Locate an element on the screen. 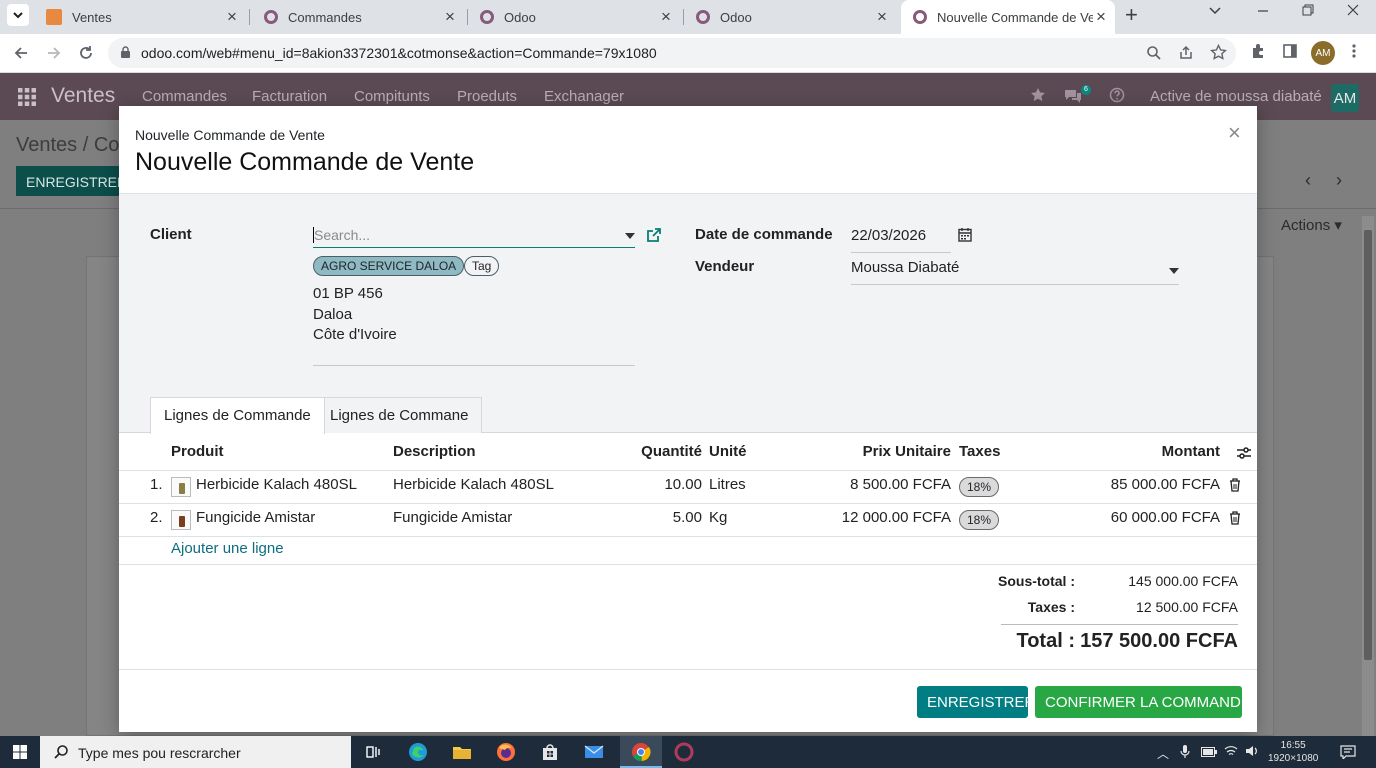 Image resolution: width=1376 pixels, height=768 pixels. back-arrow-icon is located at coordinates (21, 53).